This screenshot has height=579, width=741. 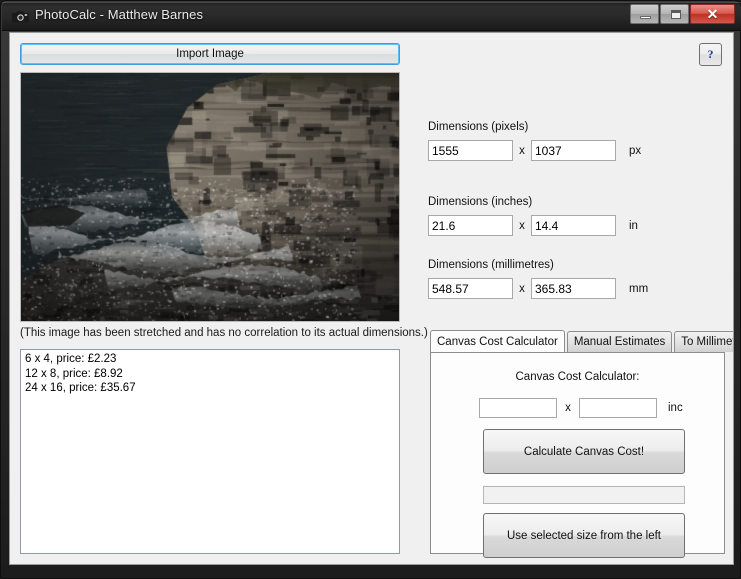 What do you see at coordinates (644, 14) in the screenshot?
I see `minimize-button` at bounding box center [644, 14].